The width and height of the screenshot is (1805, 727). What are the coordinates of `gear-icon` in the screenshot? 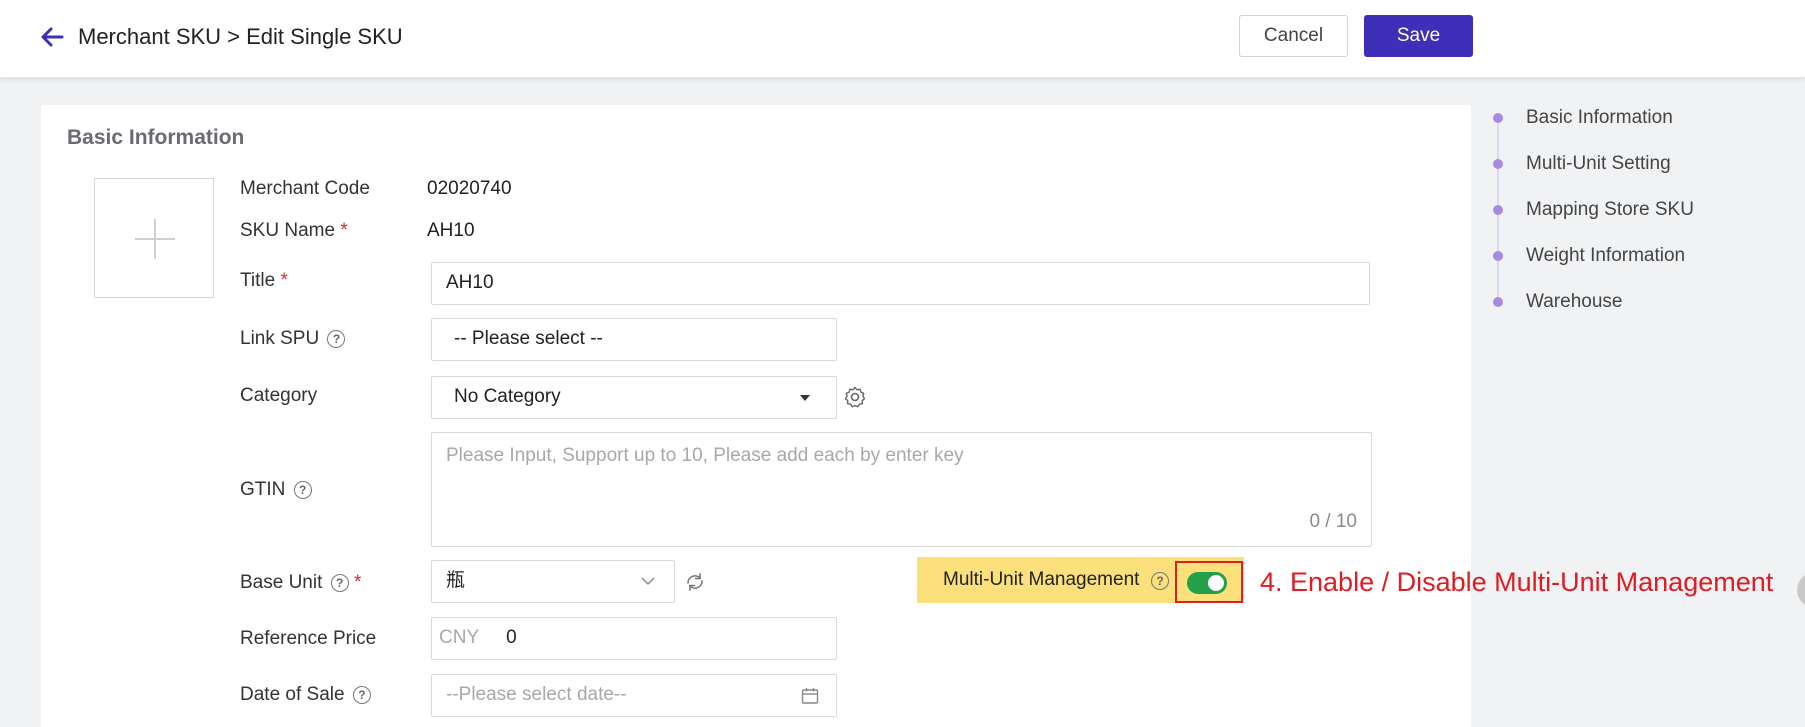 It's located at (855, 397).